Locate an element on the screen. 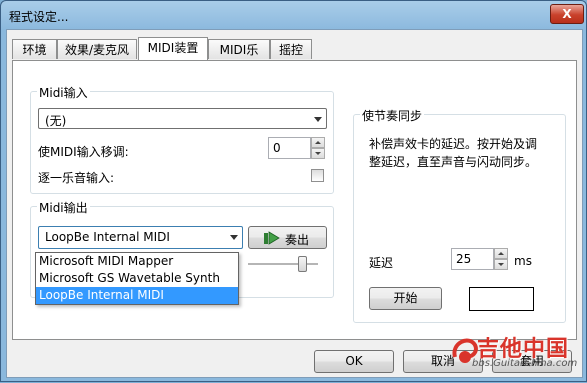  delay-unit: ms is located at coordinates (523, 261).